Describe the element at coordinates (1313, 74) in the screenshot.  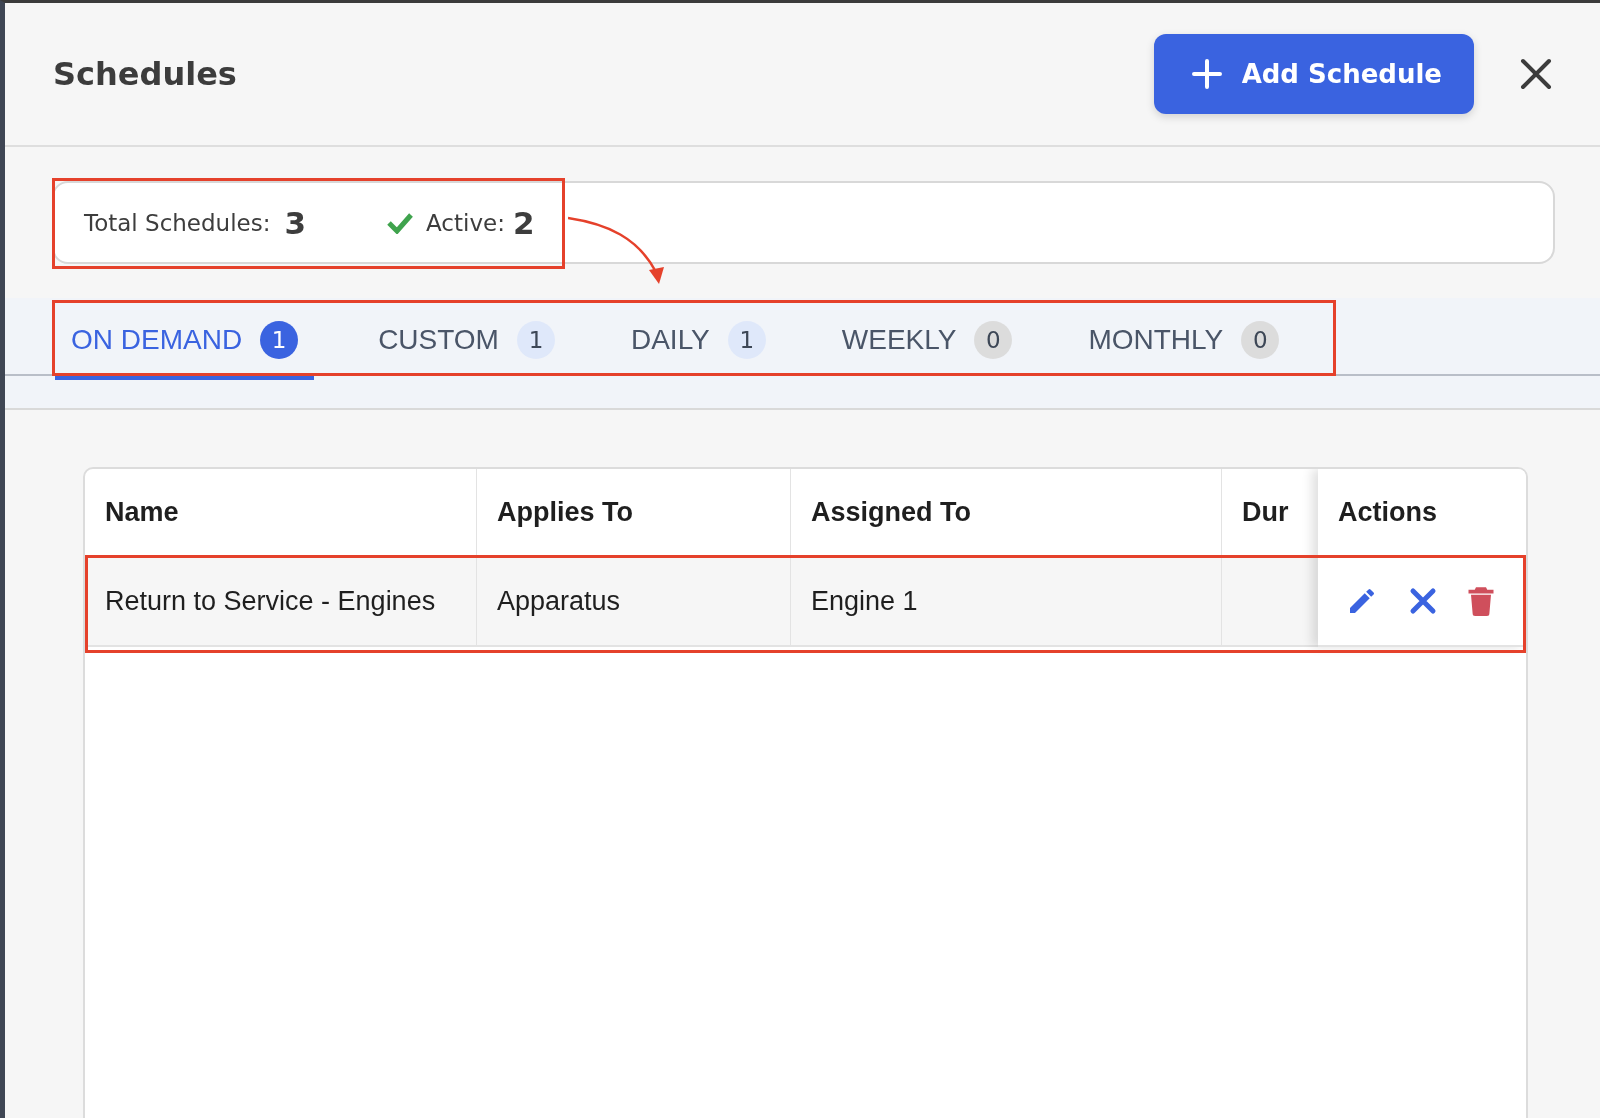
I see `add-schedule-button: Add Schedule` at that location.